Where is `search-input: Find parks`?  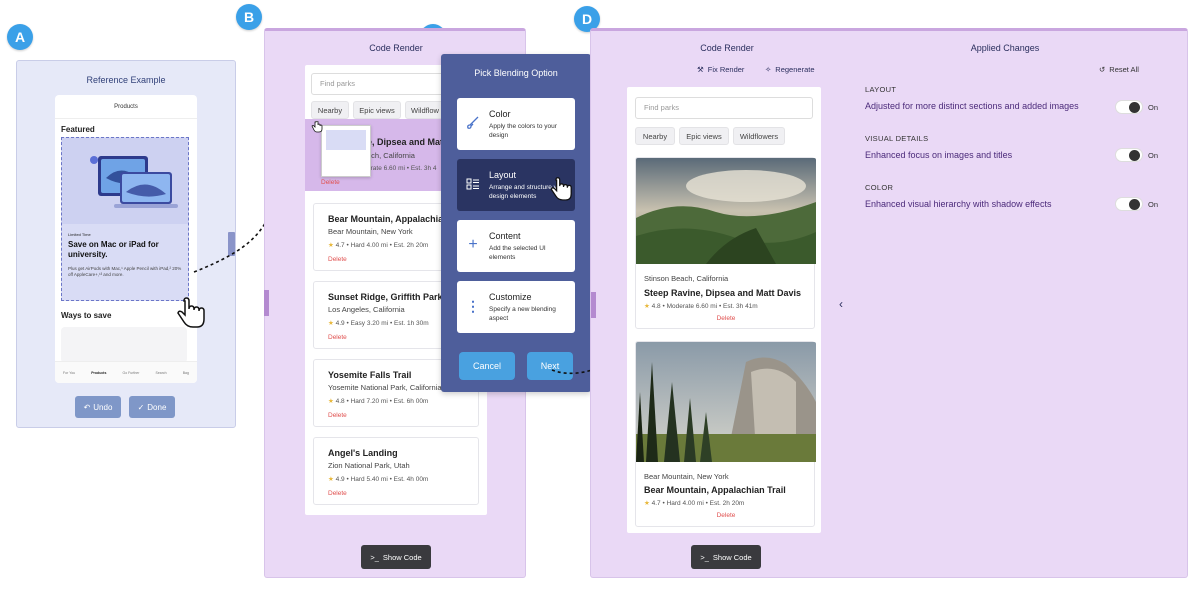 search-input: Find parks is located at coordinates (724, 108).